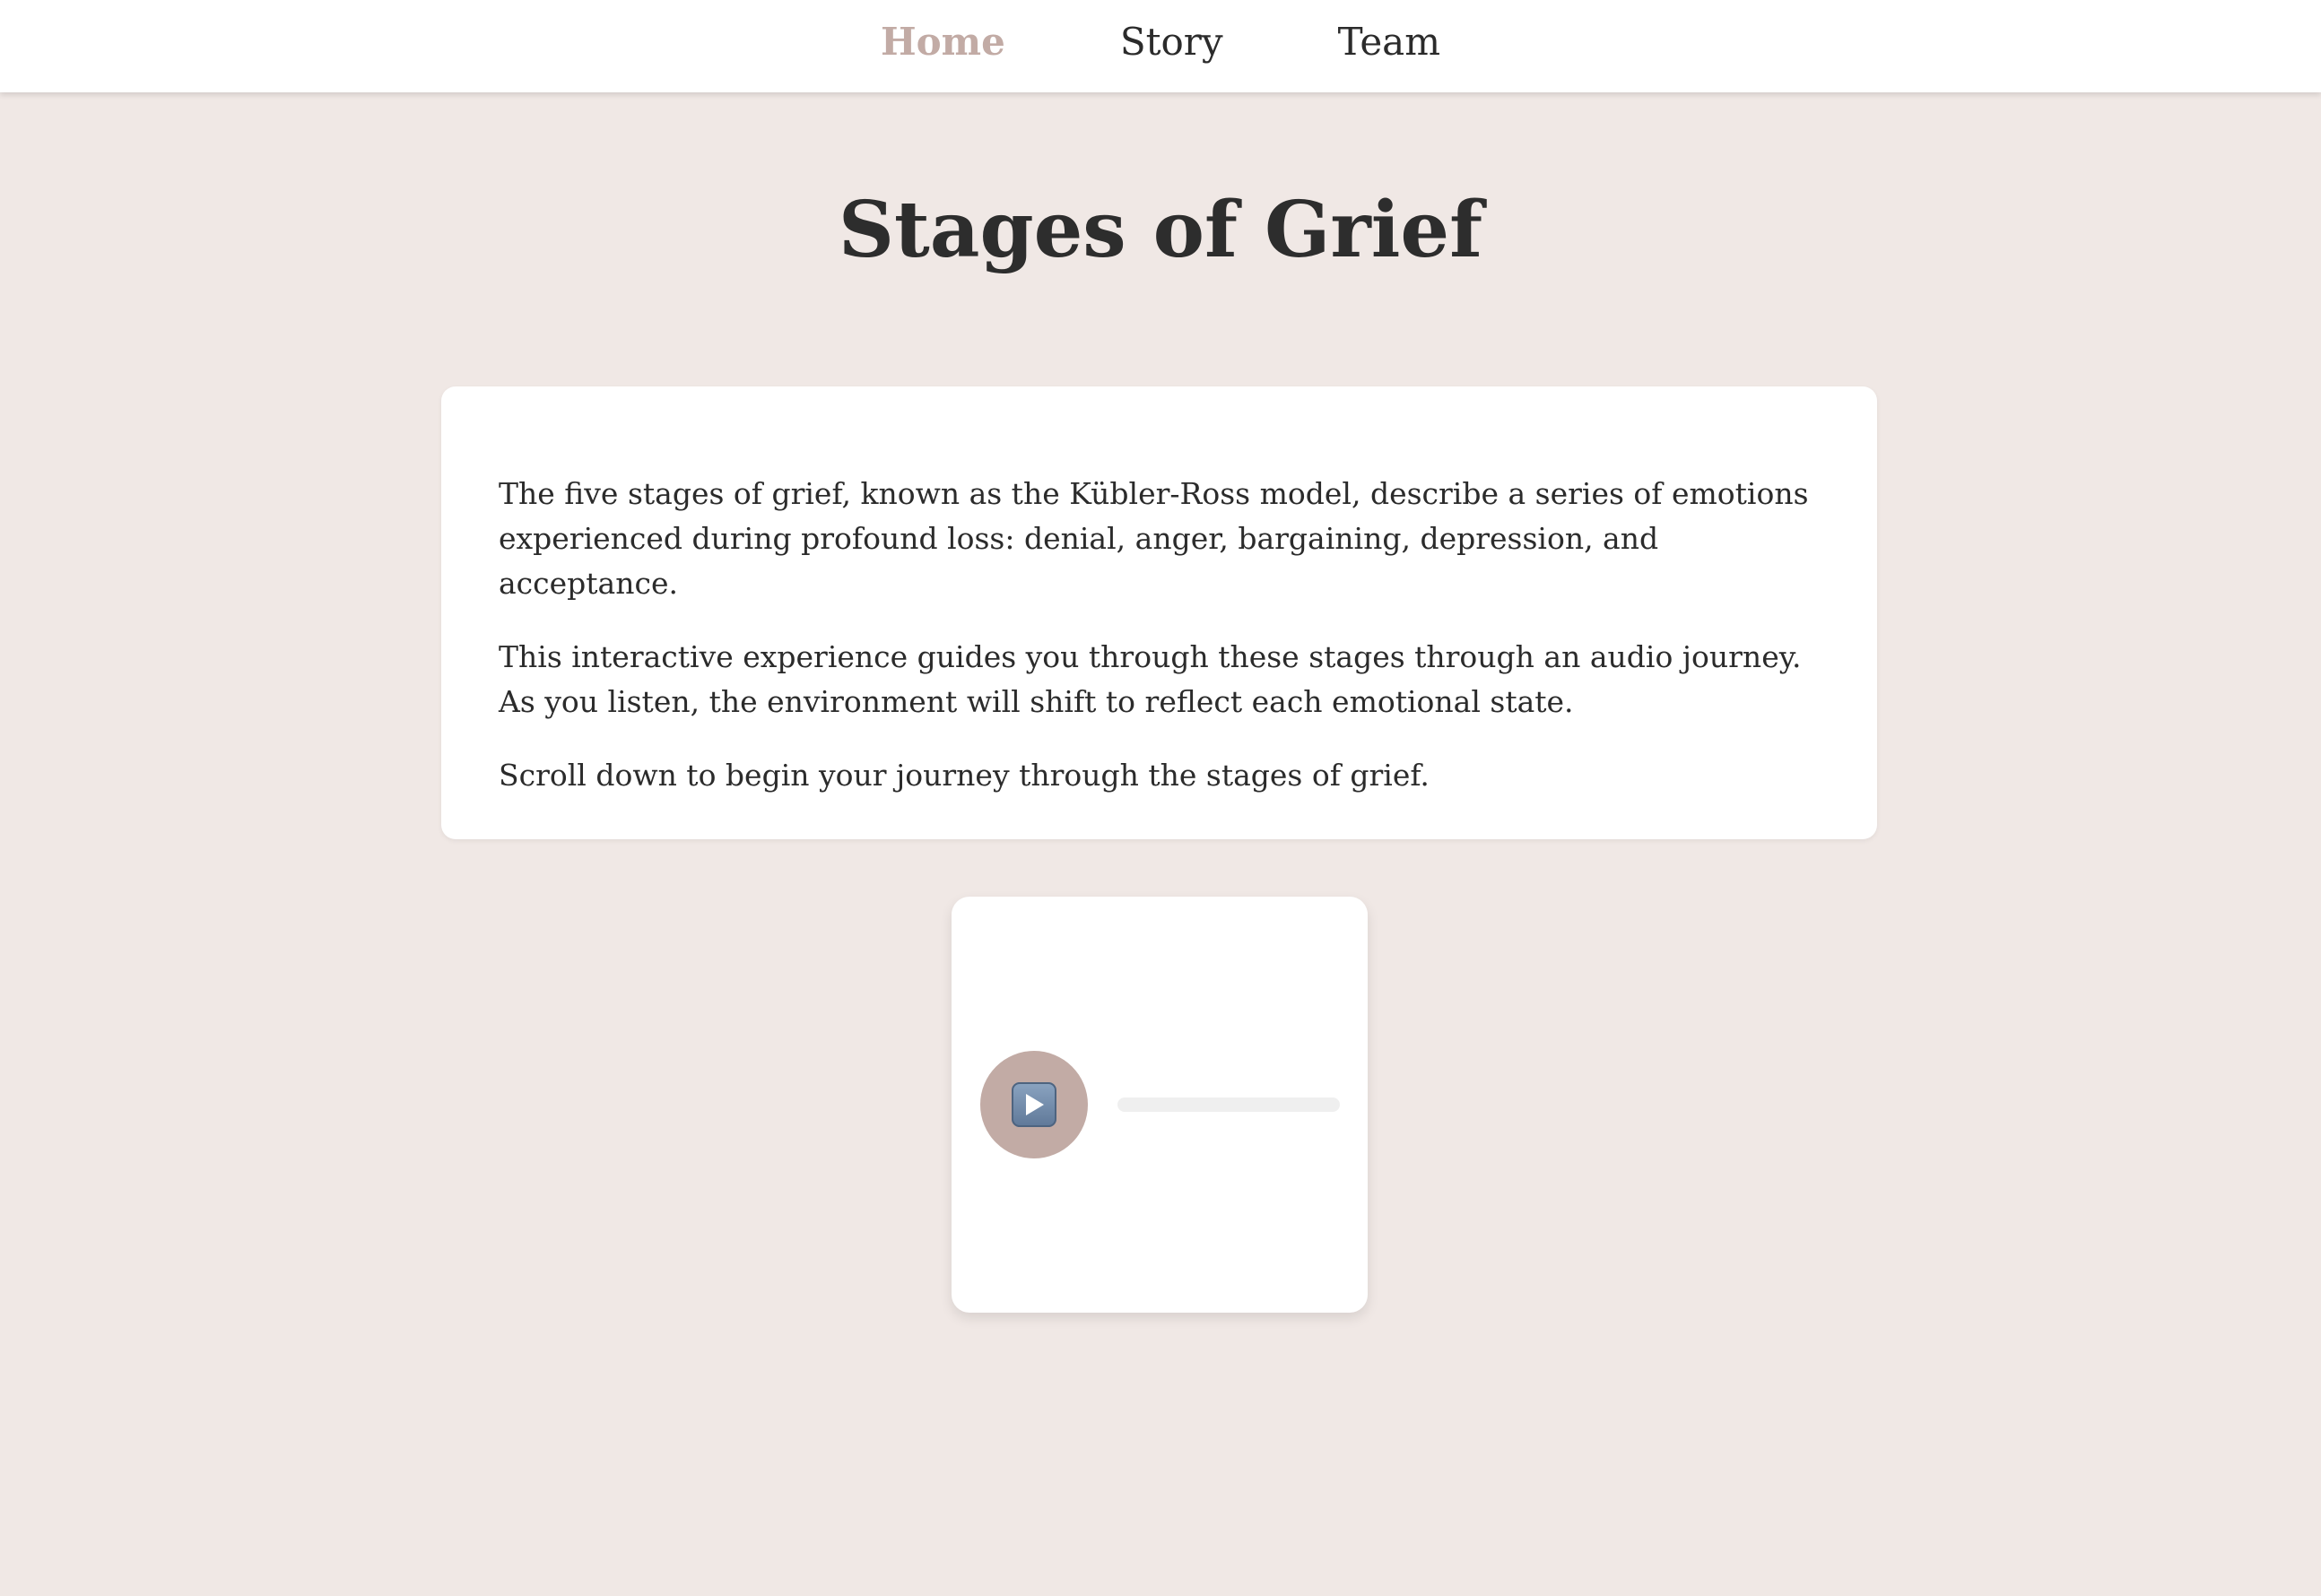 The height and width of the screenshot is (1596, 2321). I want to click on audio-progress-bar, so click(1228, 1104).